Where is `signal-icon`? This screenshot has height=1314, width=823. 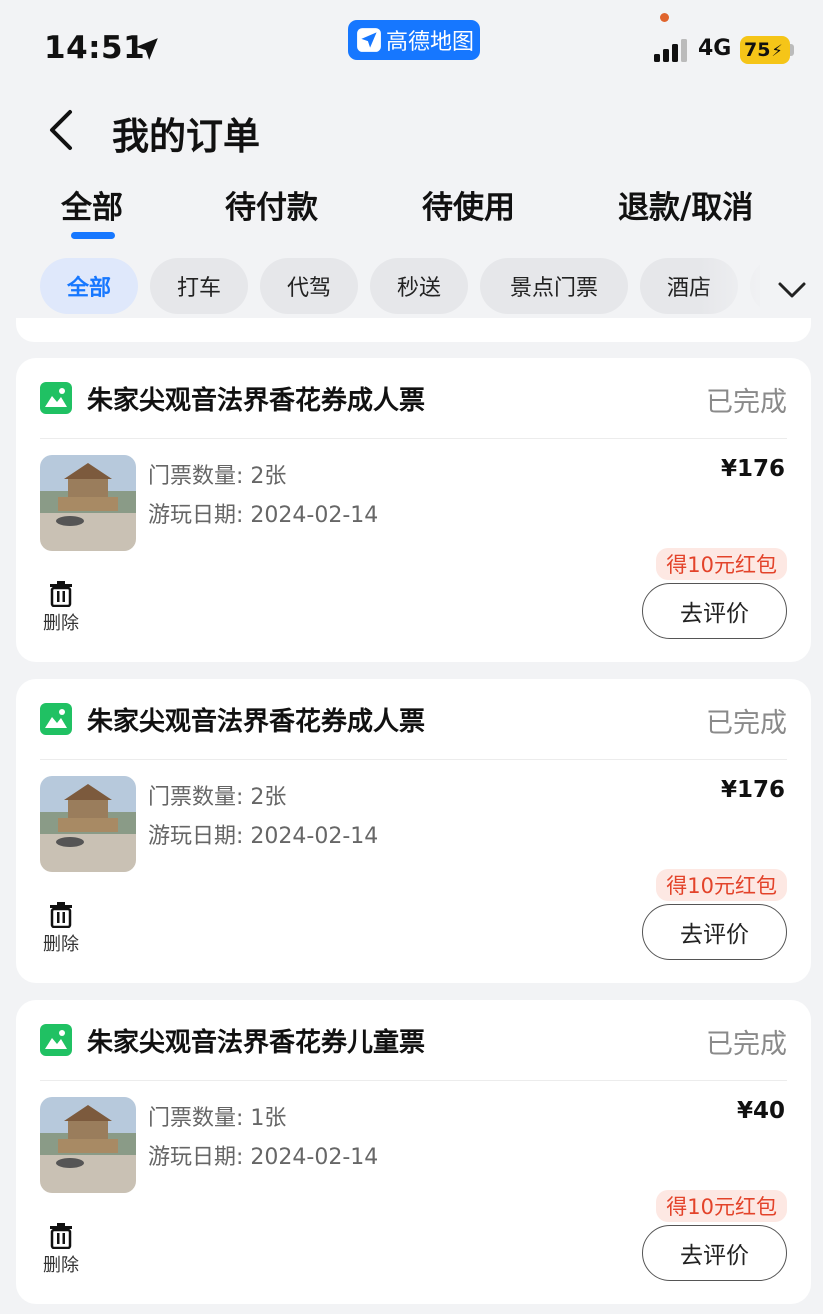
signal-icon is located at coordinates (670, 50).